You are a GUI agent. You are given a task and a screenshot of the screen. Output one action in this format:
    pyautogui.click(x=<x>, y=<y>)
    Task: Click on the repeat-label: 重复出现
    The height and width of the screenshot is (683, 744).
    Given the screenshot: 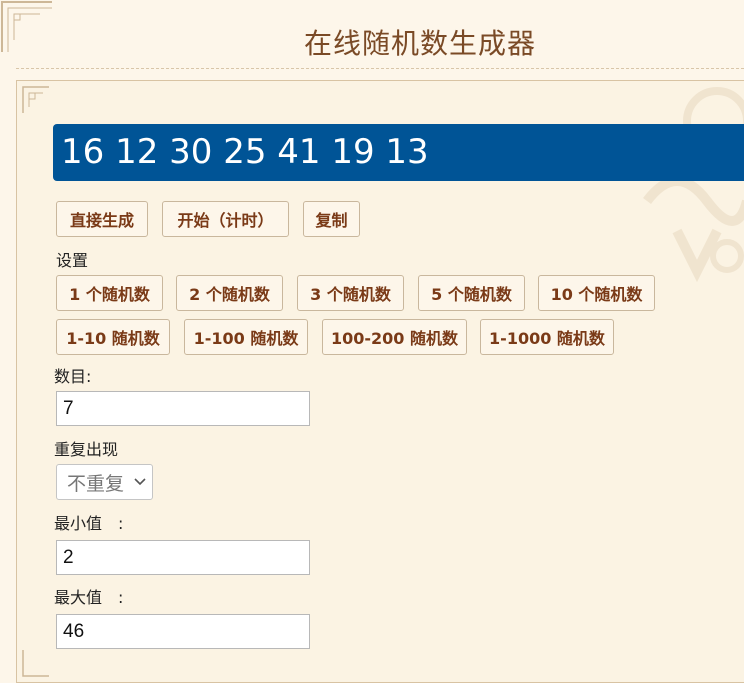 What is the action you would take?
    pyautogui.click(x=86, y=449)
    